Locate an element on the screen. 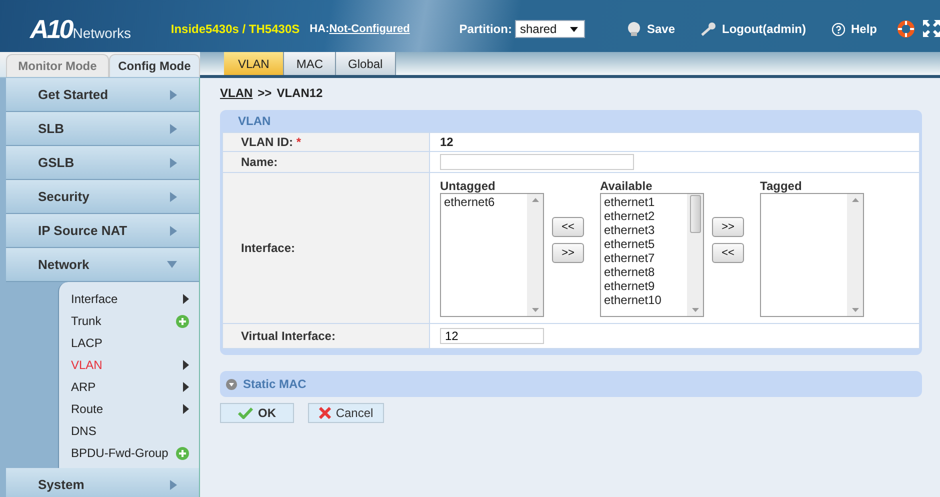  menu-item: Security is located at coordinates (102, 197).